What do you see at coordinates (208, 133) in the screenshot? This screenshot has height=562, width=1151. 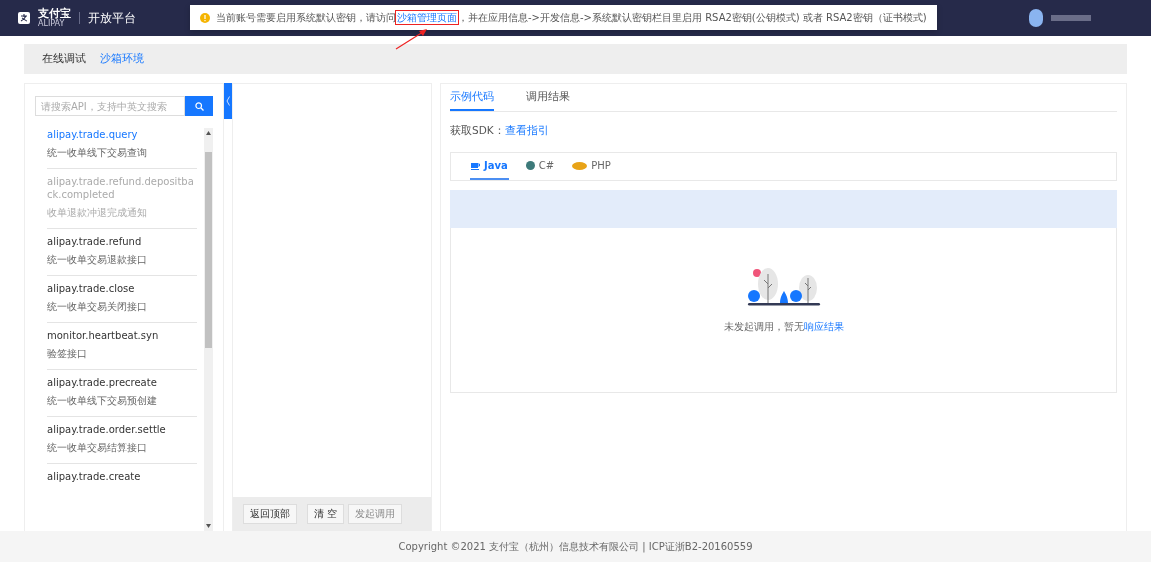 I see `scroll-up-icon` at bounding box center [208, 133].